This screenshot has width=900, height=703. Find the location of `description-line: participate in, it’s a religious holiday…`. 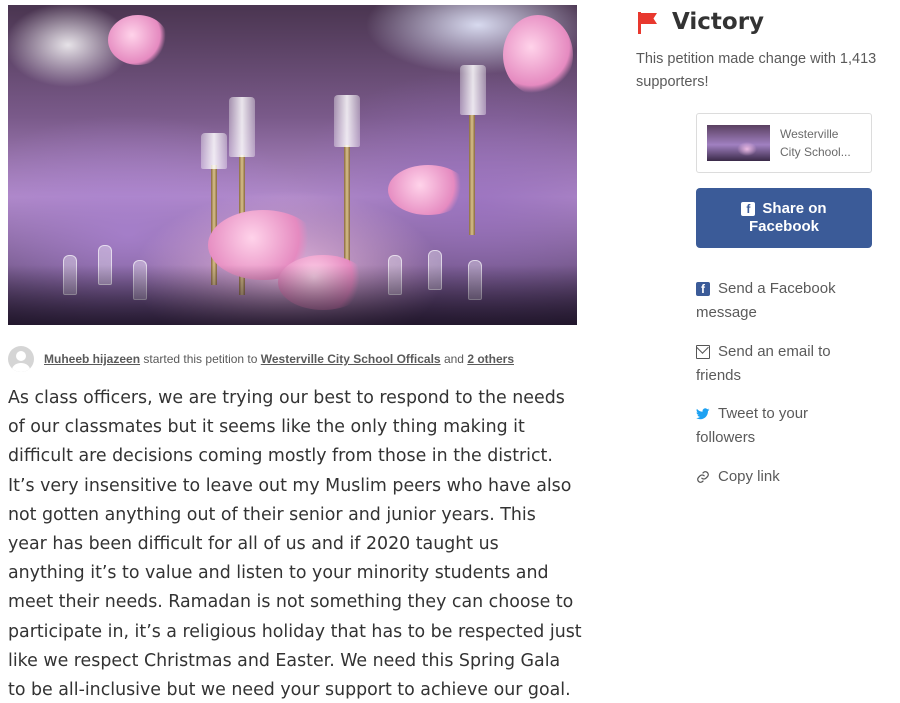

description-line: participate in, it’s a religious holiday… is located at coordinates (295, 631).